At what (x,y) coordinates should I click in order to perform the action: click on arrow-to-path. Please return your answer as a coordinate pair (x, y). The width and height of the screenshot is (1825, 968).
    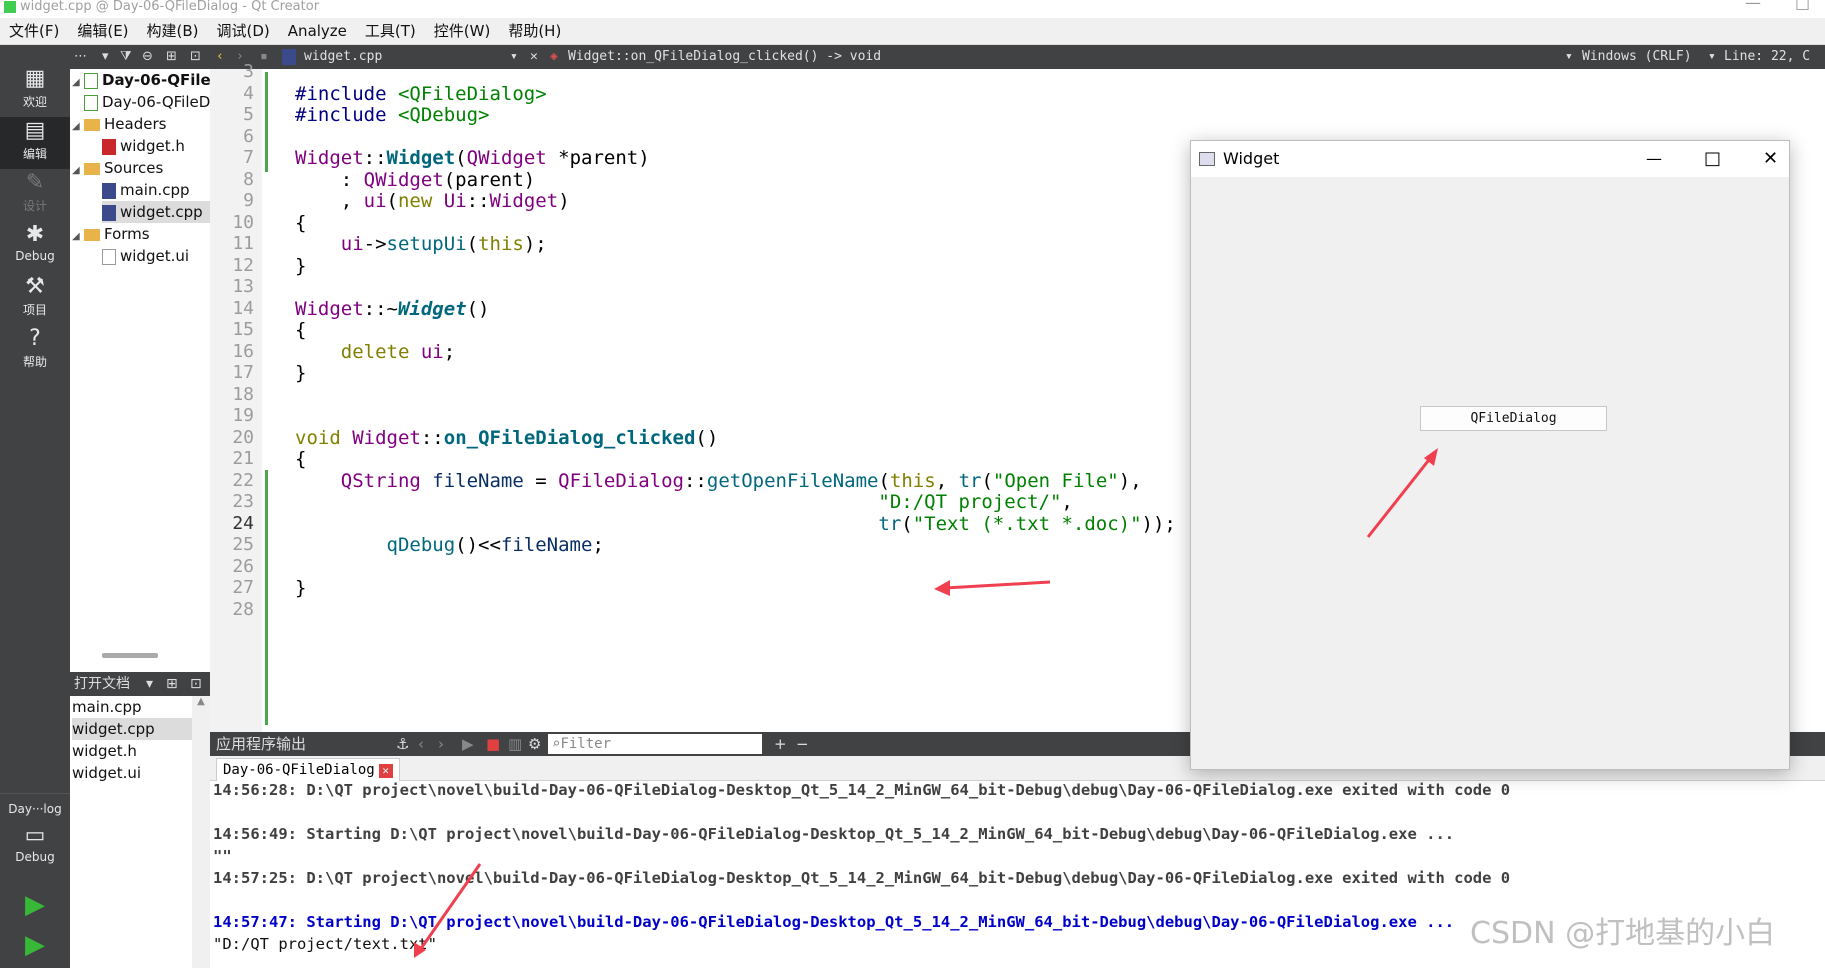
    Looking at the image, I should click on (992, 588).